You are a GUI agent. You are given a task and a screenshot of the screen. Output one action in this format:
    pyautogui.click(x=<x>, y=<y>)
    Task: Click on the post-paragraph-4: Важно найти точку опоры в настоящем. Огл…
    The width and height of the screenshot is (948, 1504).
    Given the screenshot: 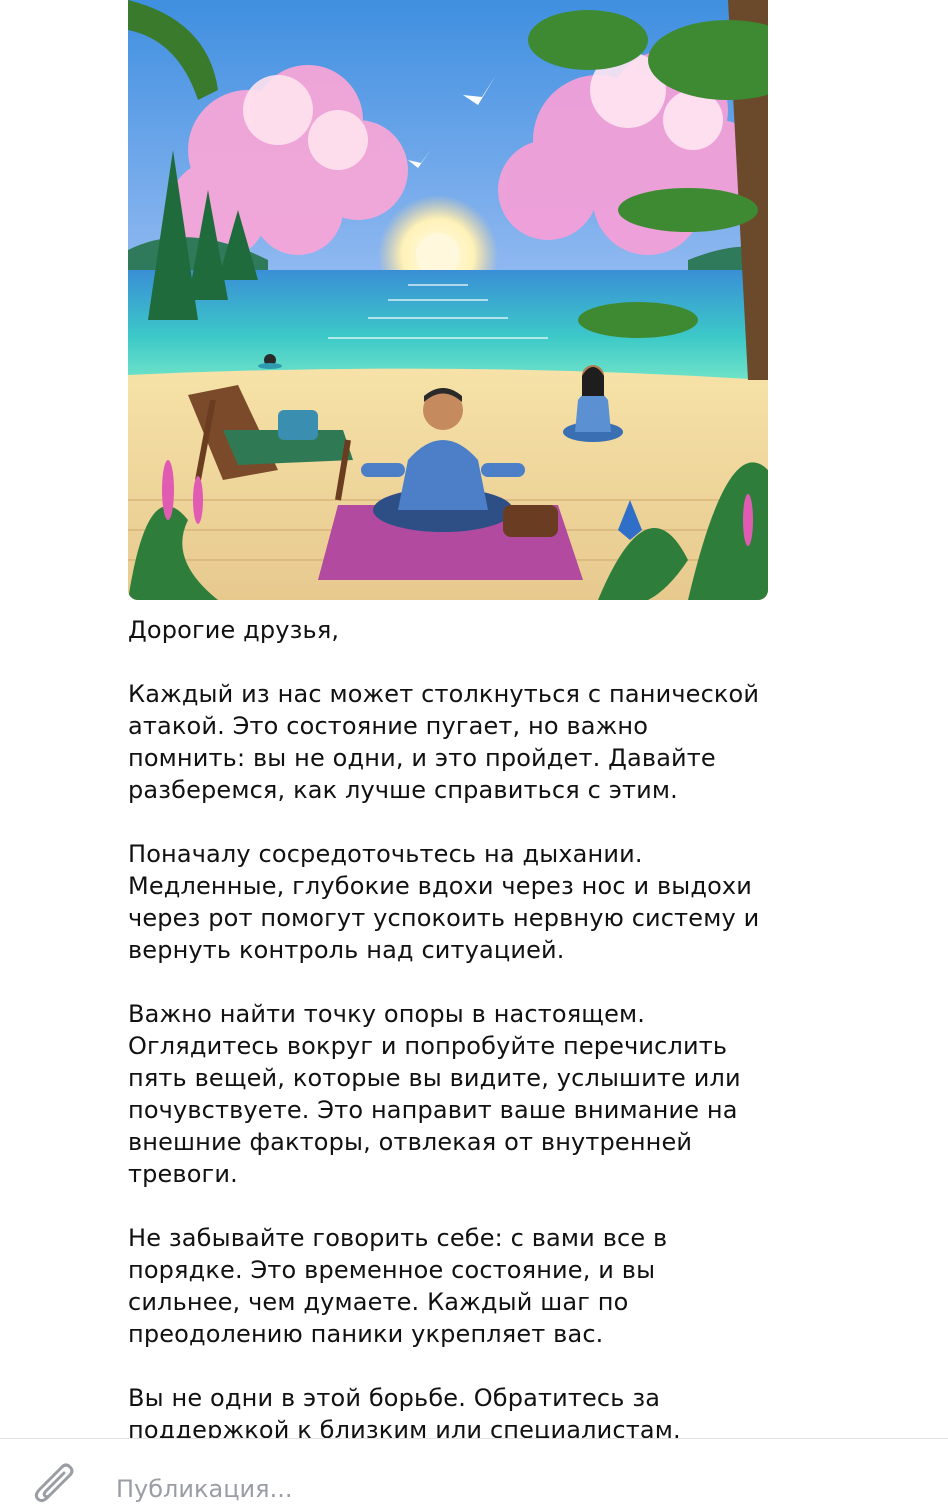 What is the action you would take?
    pyautogui.click(x=434, y=1094)
    